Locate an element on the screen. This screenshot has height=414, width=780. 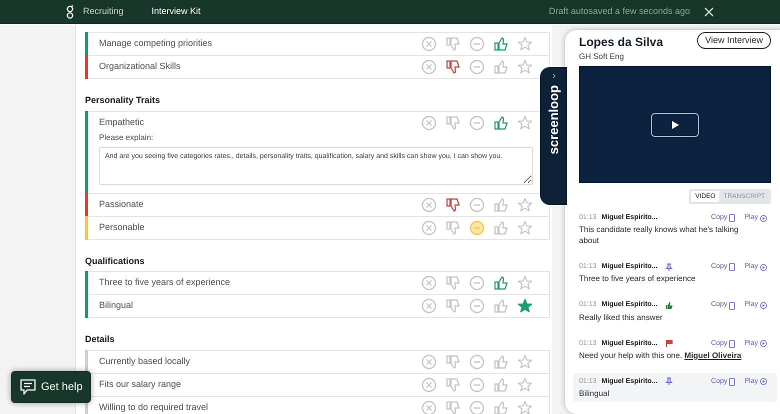
play-button is located at coordinates (675, 124).